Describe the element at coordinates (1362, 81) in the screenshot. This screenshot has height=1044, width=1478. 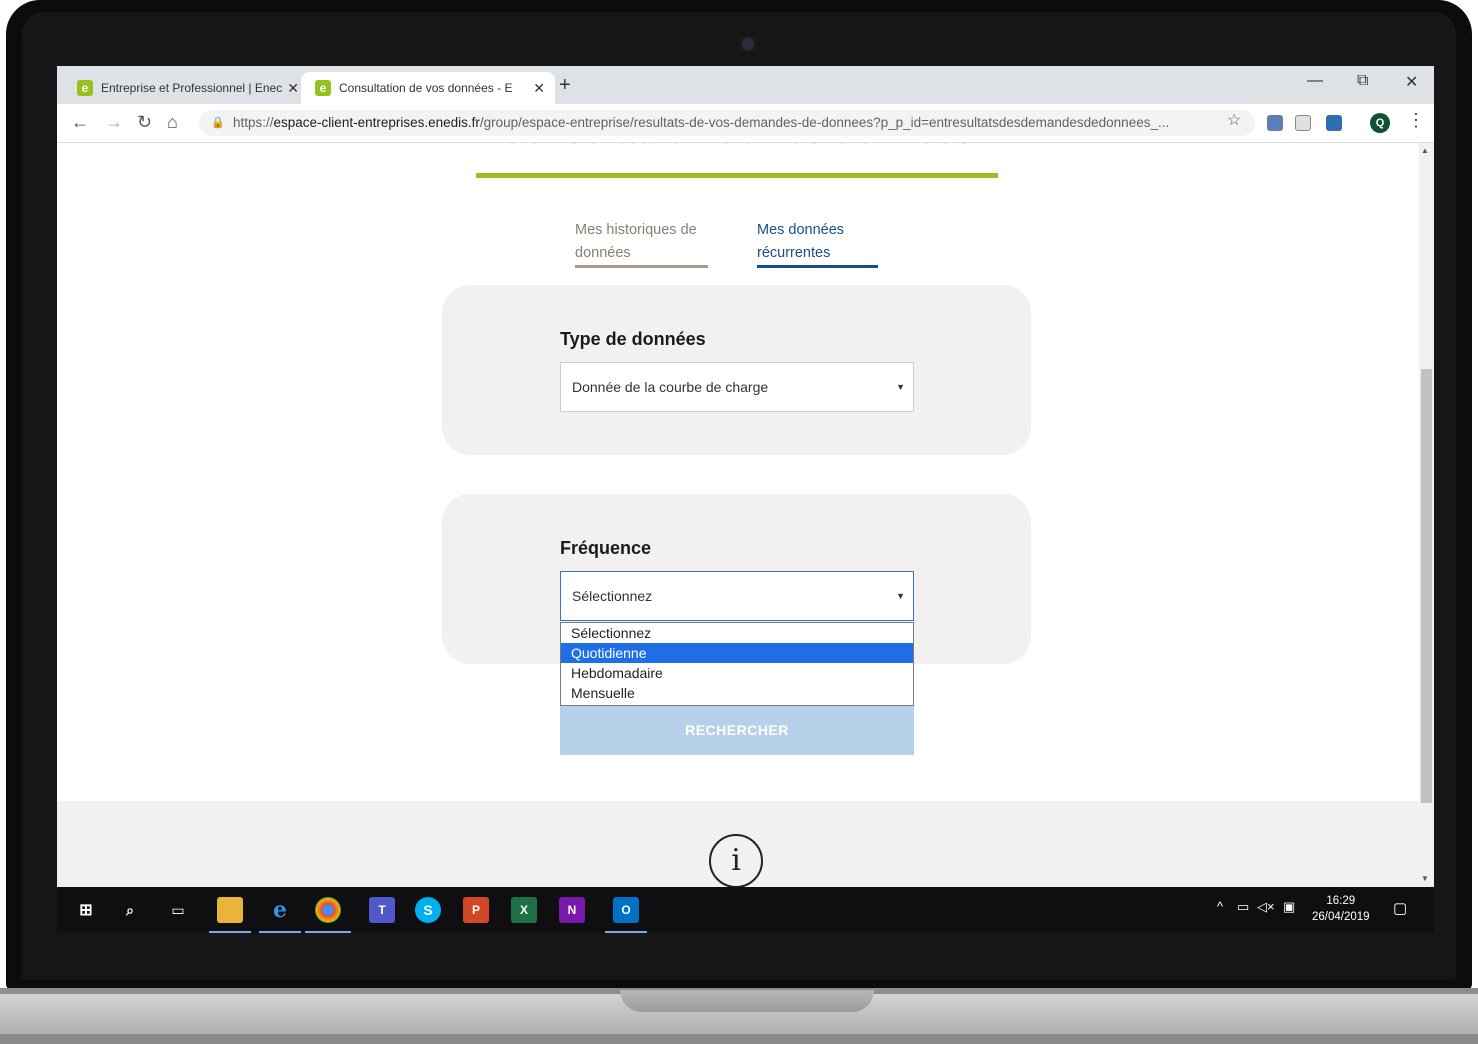
I see `restore-icon: ⧉` at that location.